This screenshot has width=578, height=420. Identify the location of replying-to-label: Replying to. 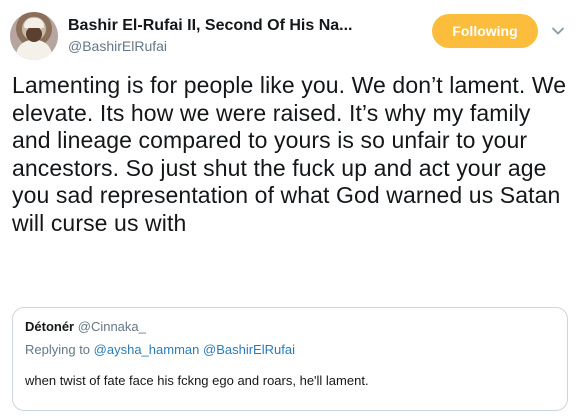
(58, 349).